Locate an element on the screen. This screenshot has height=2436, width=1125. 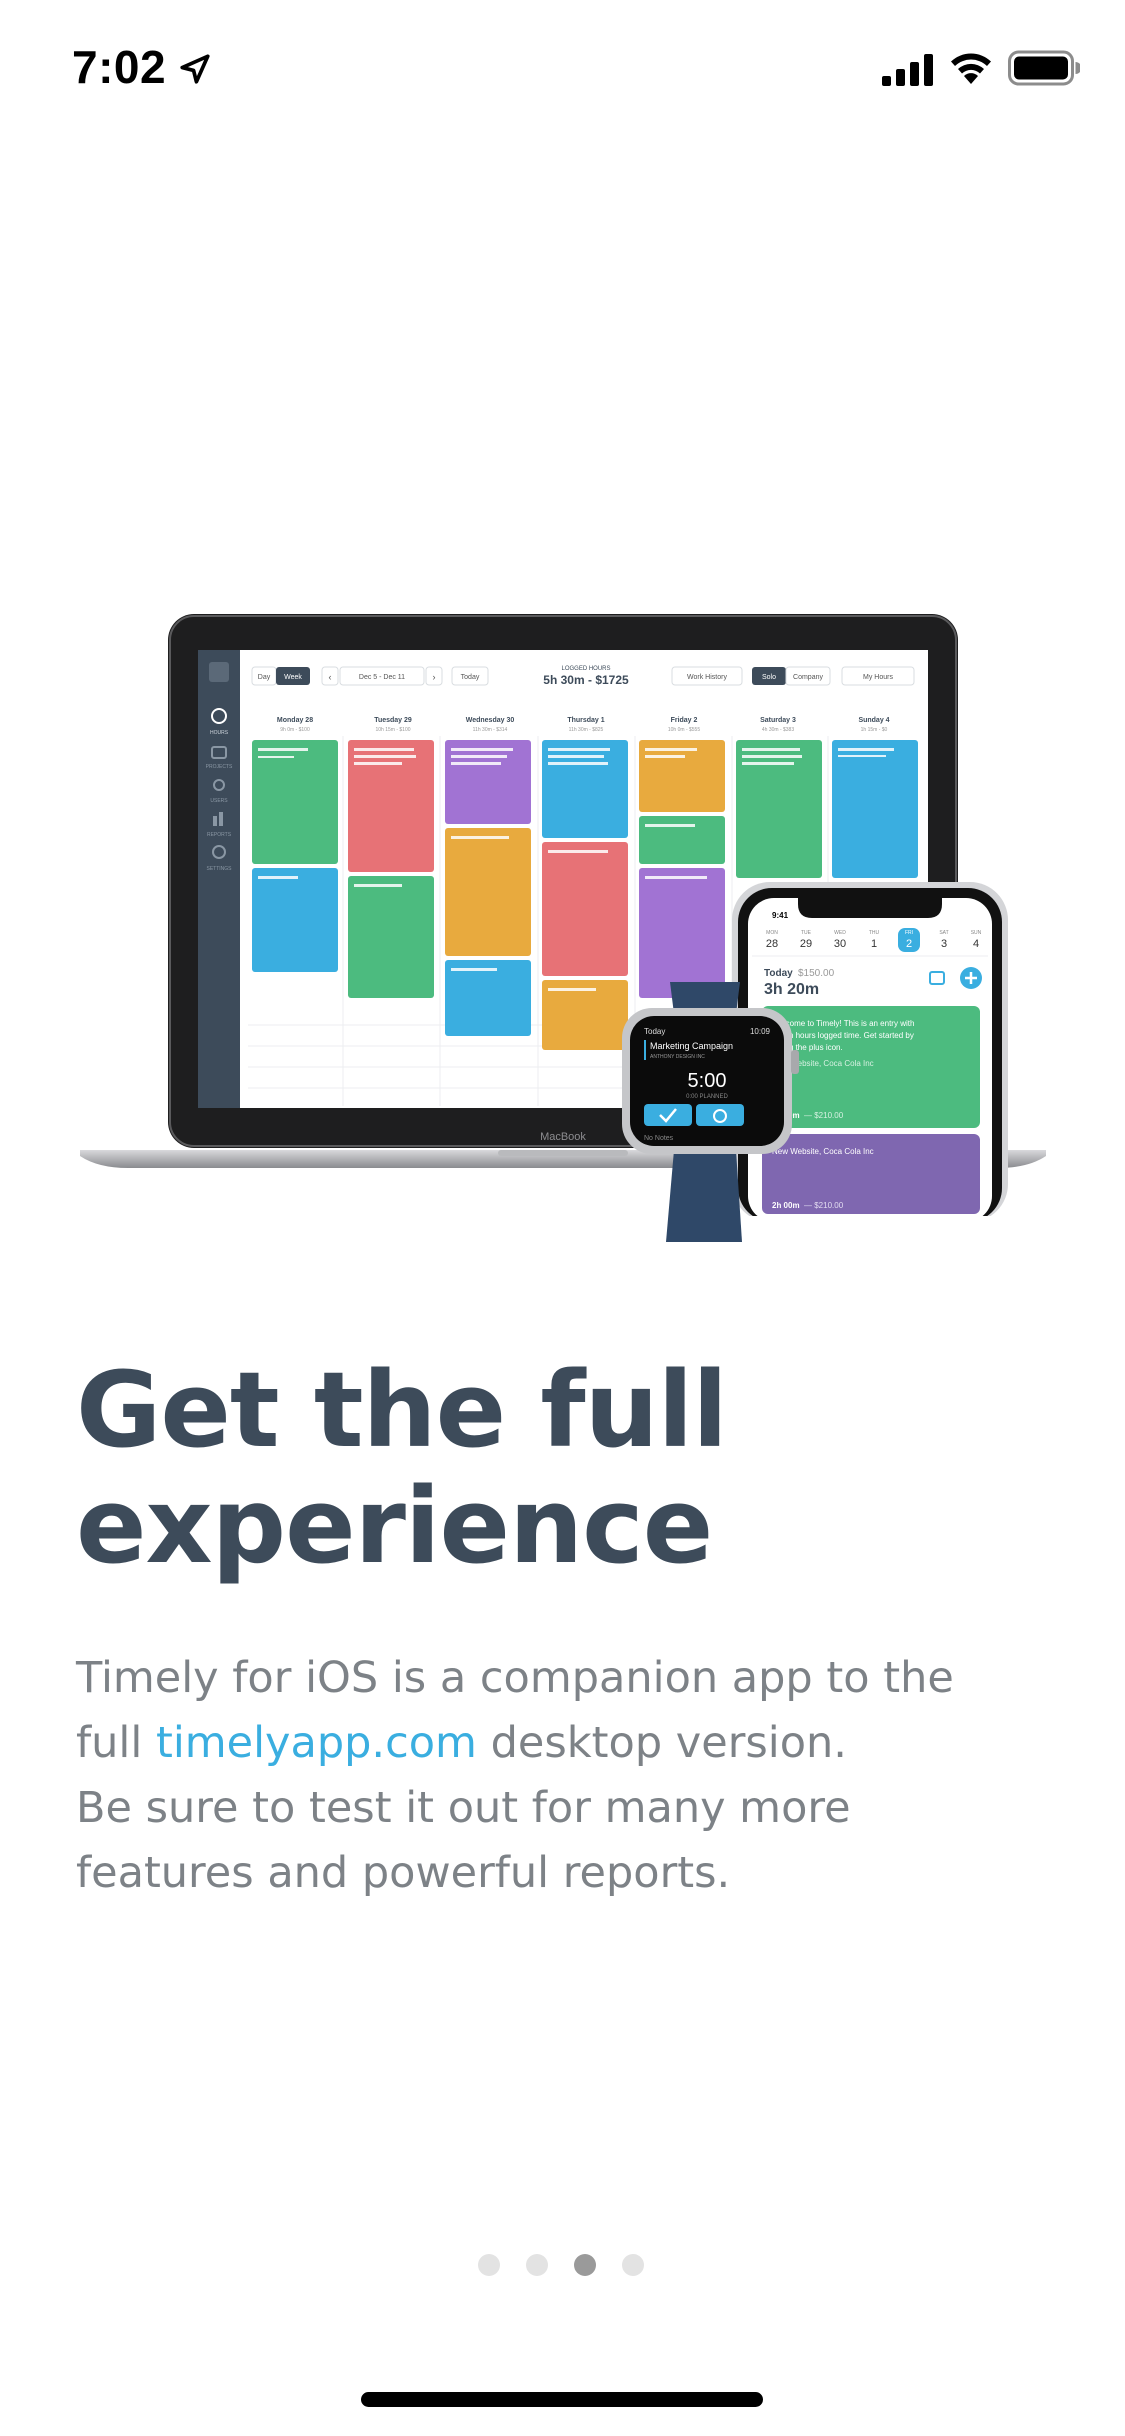
cellular-signal-icon is located at coordinates (907, 70).